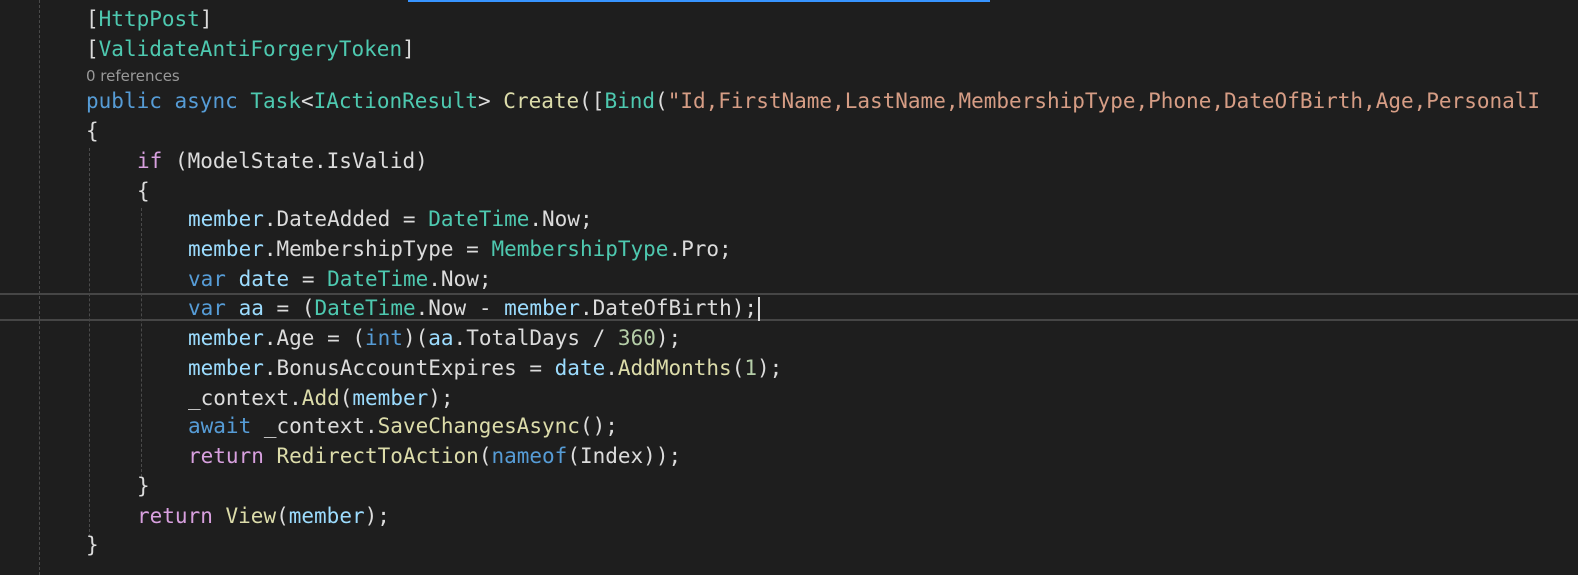 This screenshot has width=1578, height=575. Describe the element at coordinates (750, 368) in the screenshot. I see `code-token: 1` at that location.